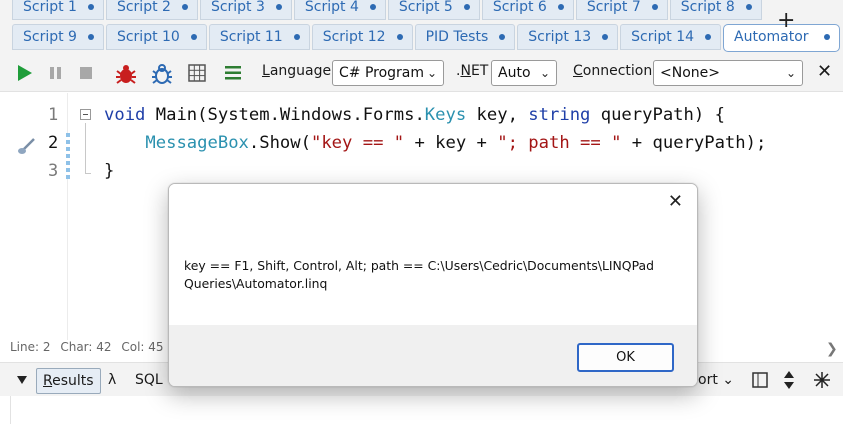  I want to click on code-line-3: }, so click(109, 171).